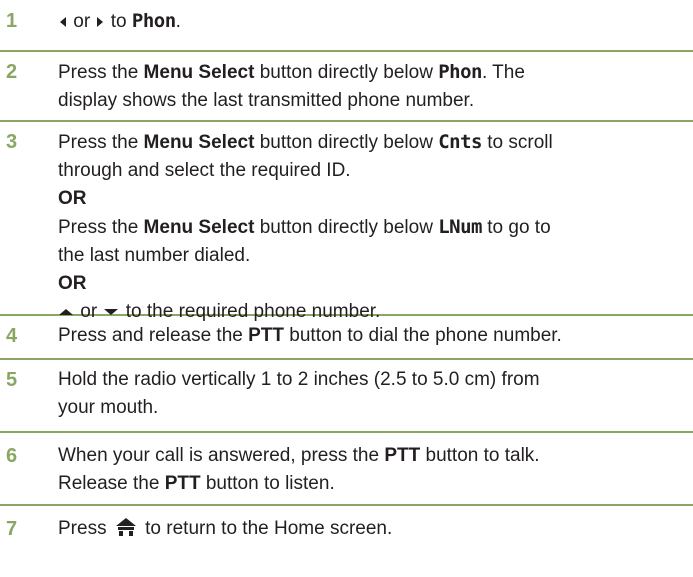 This screenshot has height=577, width=693. Describe the element at coordinates (100, 21) in the screenshot. I see `right-arrow-key-icon` at that location.